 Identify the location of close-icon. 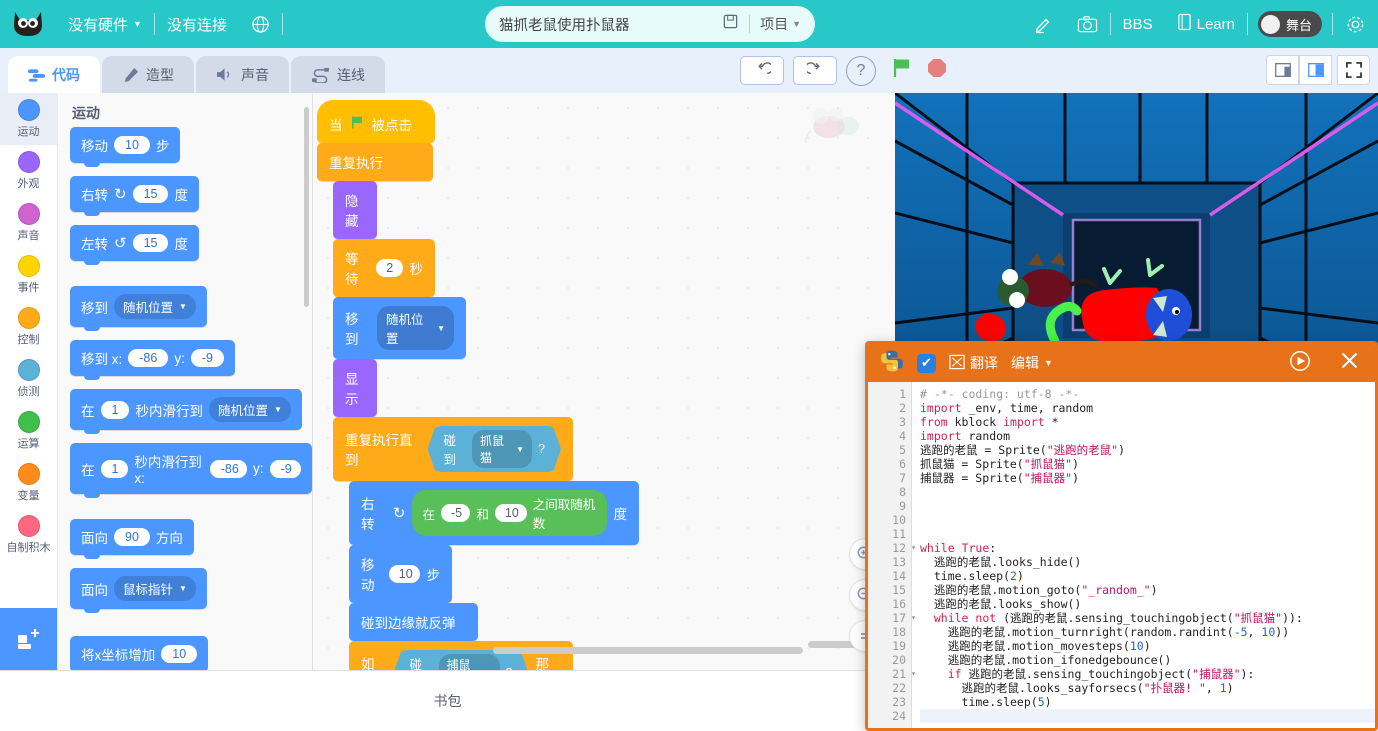
(1349, 363).